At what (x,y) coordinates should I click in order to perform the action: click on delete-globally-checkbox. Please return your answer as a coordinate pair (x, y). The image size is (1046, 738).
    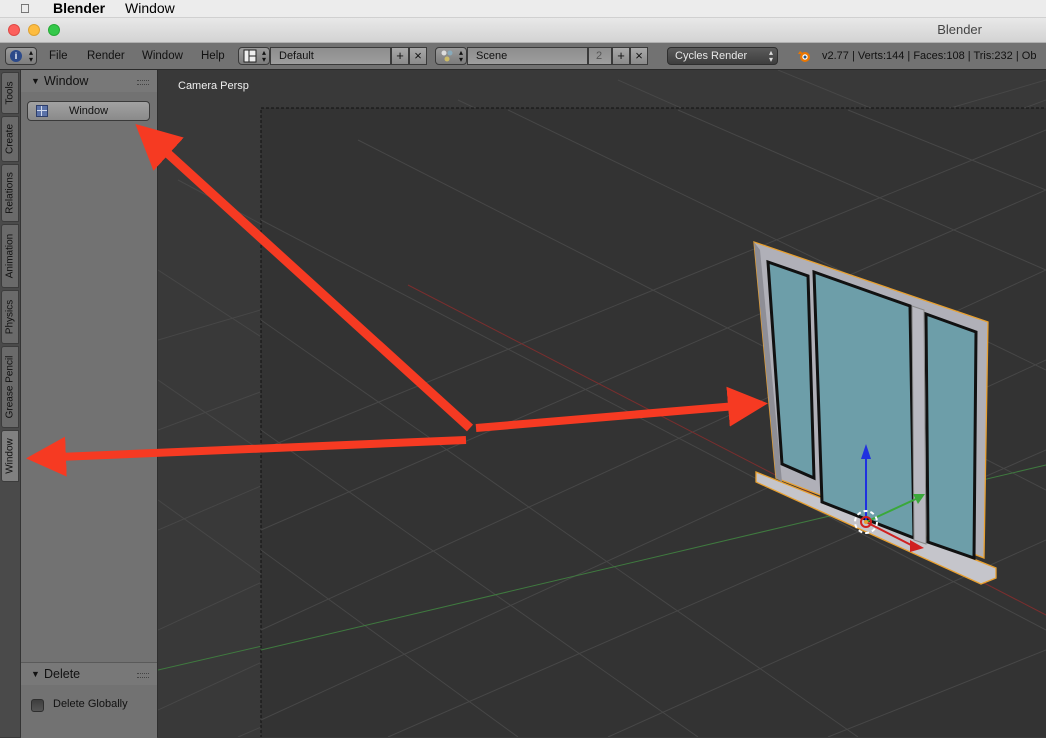
    Looking at the image, I should click on (37, 705).